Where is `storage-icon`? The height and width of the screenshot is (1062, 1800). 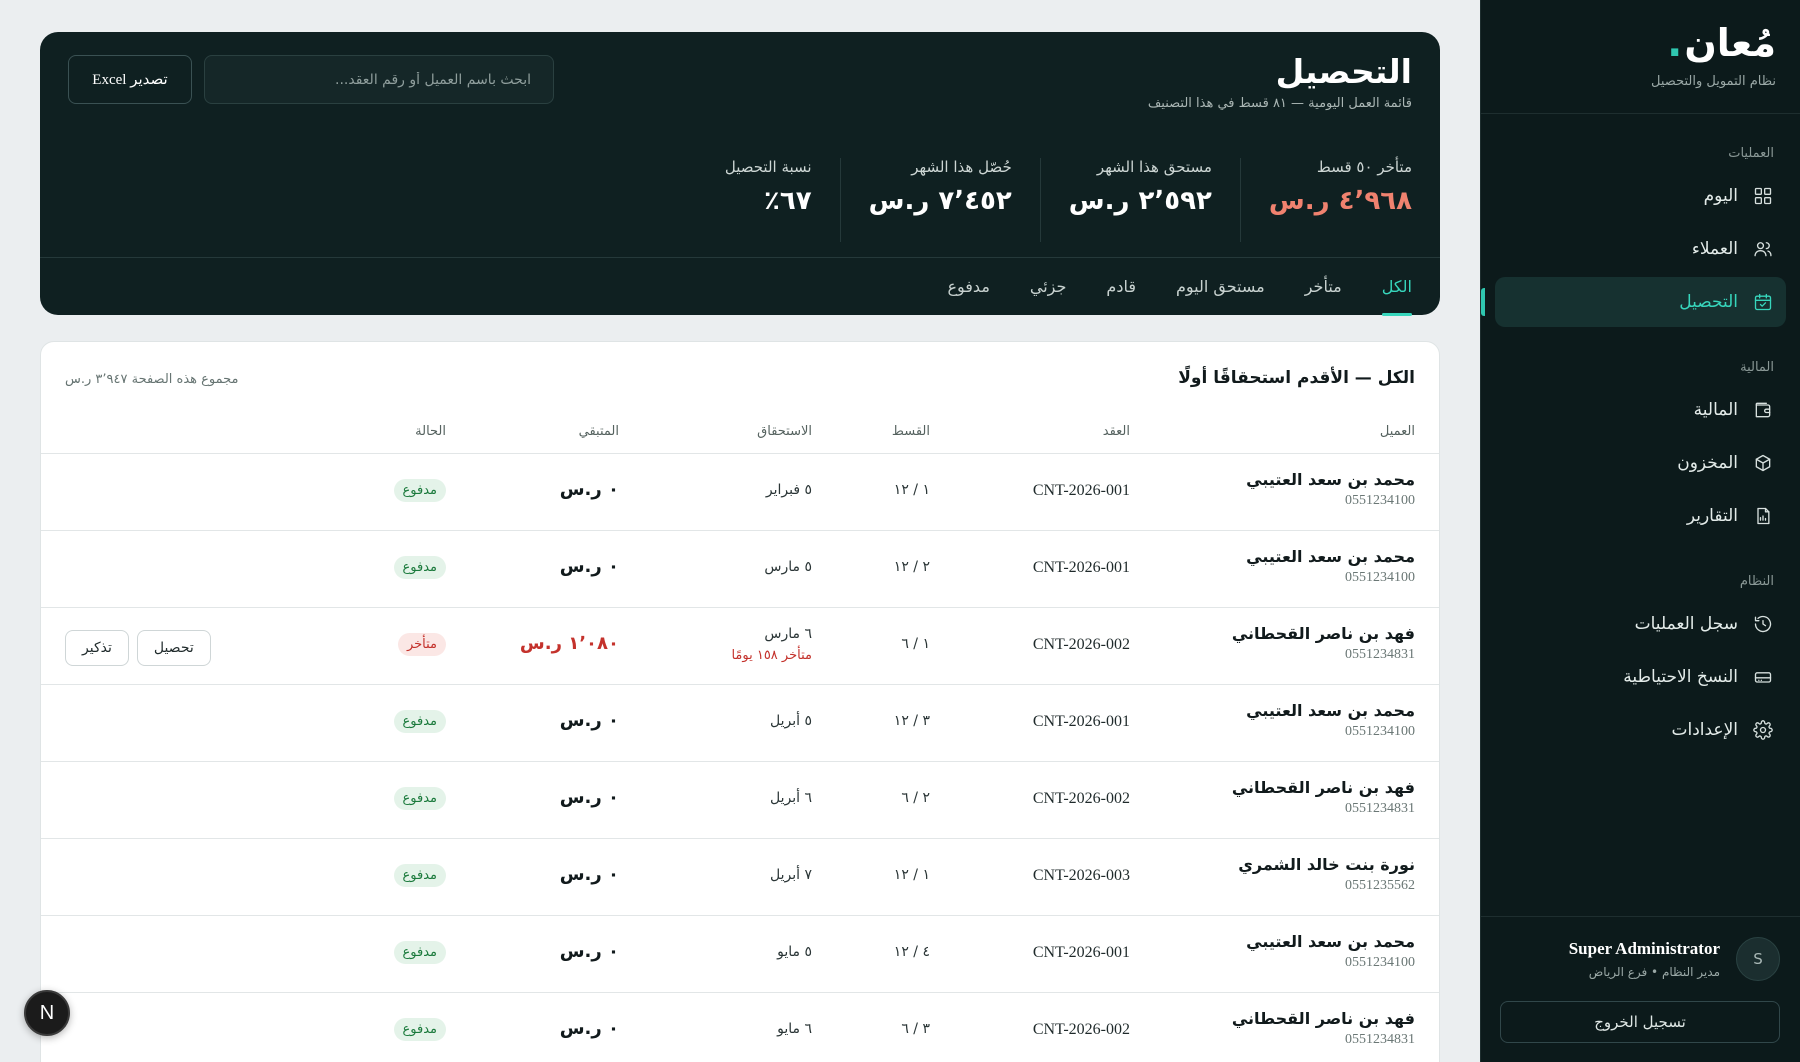 storage-icon is located at coordinates (1763, 677).